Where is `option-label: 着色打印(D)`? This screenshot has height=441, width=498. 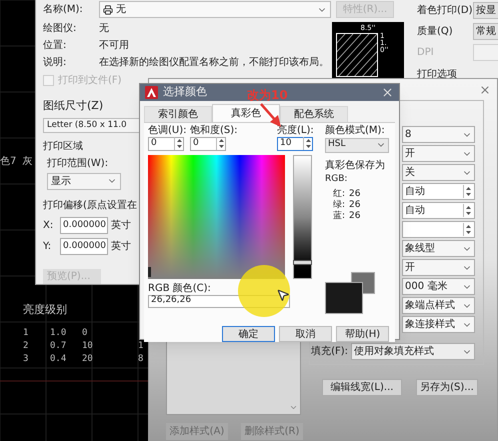
option-label: 着色打印(D) is located at coordinates (445, 11).